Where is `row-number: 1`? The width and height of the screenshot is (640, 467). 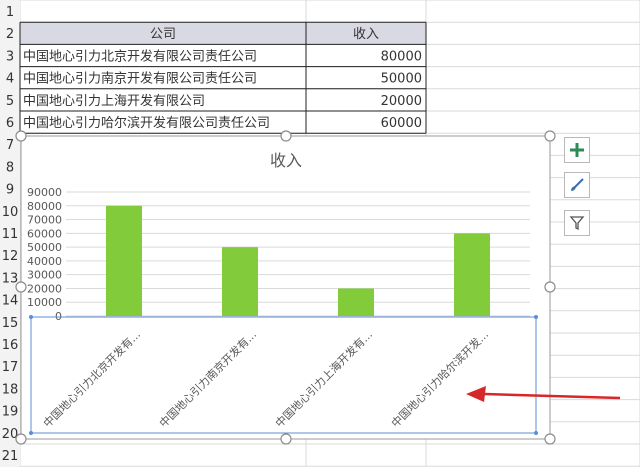 row-number: 1 is located at coordinates (10, 12).